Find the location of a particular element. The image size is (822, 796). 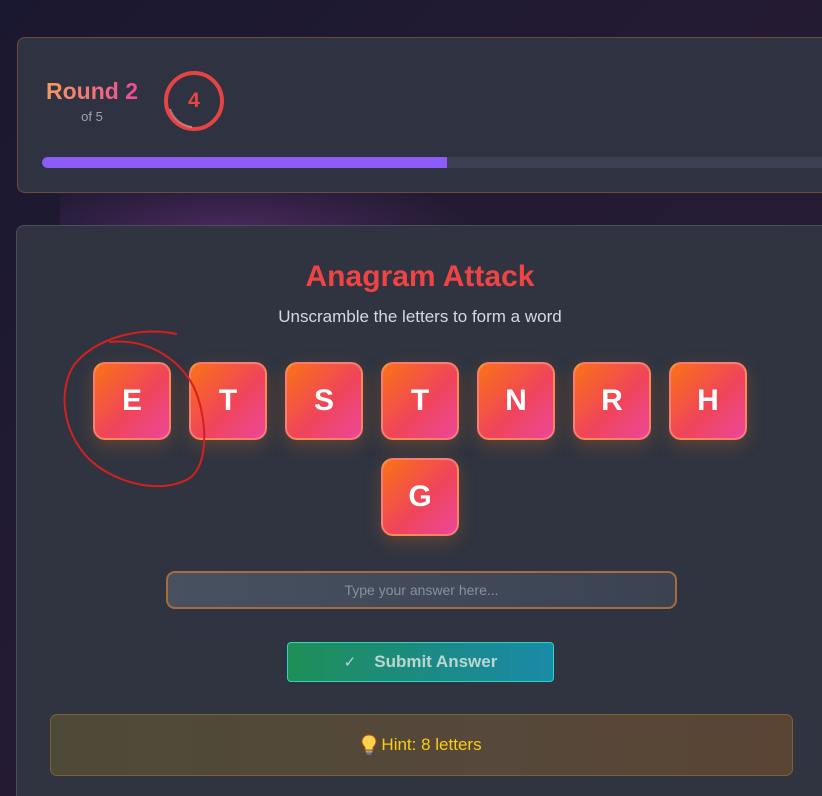

letter-tile: H is located at coordinates (708, 401).